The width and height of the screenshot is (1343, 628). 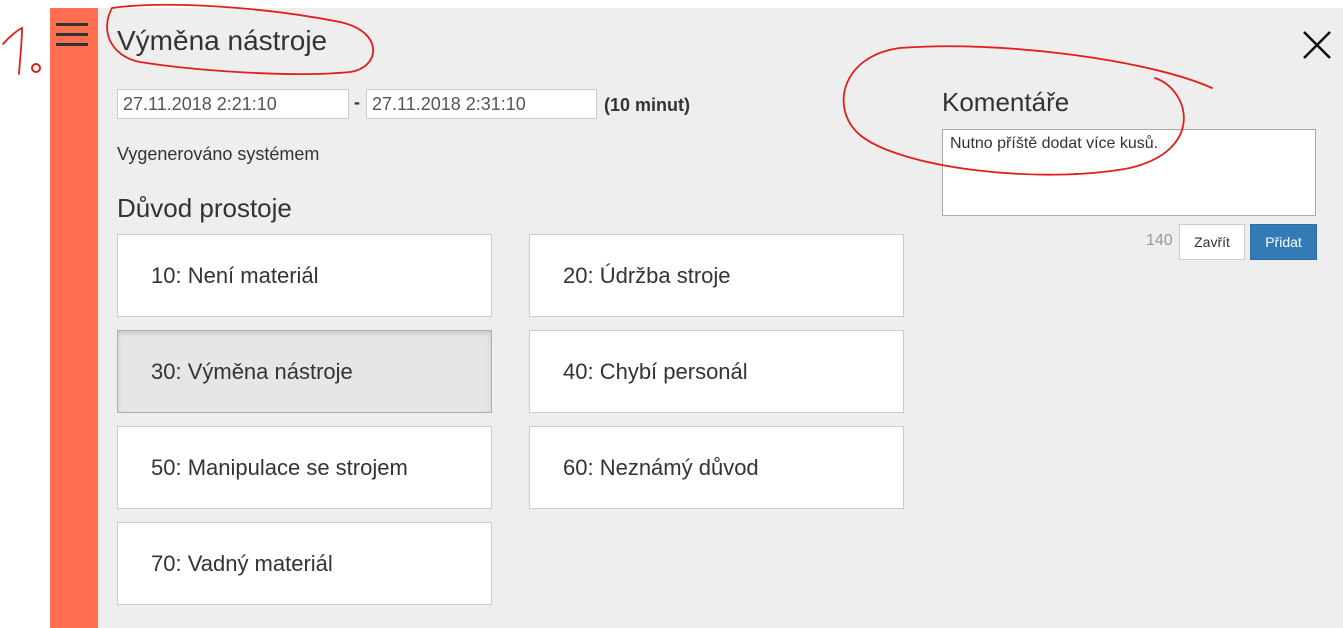 I want to click on reason-label: 30: Výměna nástroje, so click(x=252, y=371).